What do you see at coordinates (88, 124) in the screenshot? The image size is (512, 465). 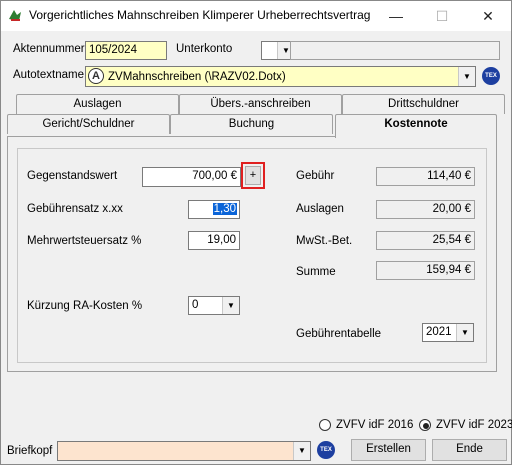 I see `tab-gericht-schuldner: Gericht/Schuldner` at bounding box center [88, 124].